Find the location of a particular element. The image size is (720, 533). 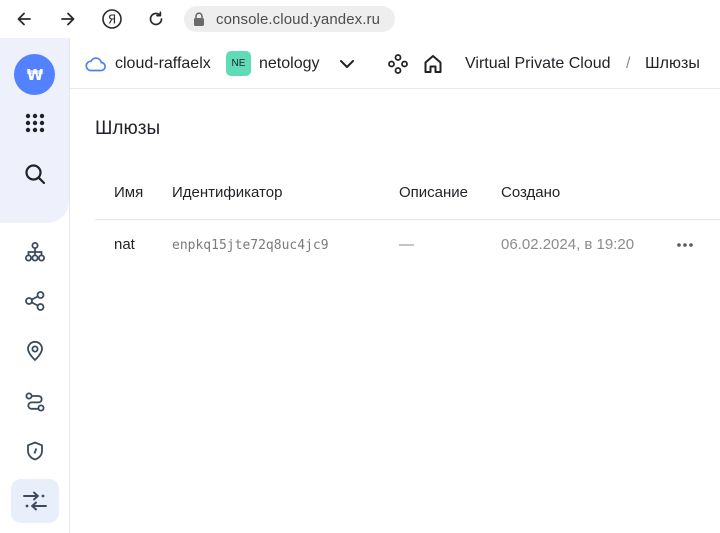

svg-text: Я is located at coordinates (112, 20).